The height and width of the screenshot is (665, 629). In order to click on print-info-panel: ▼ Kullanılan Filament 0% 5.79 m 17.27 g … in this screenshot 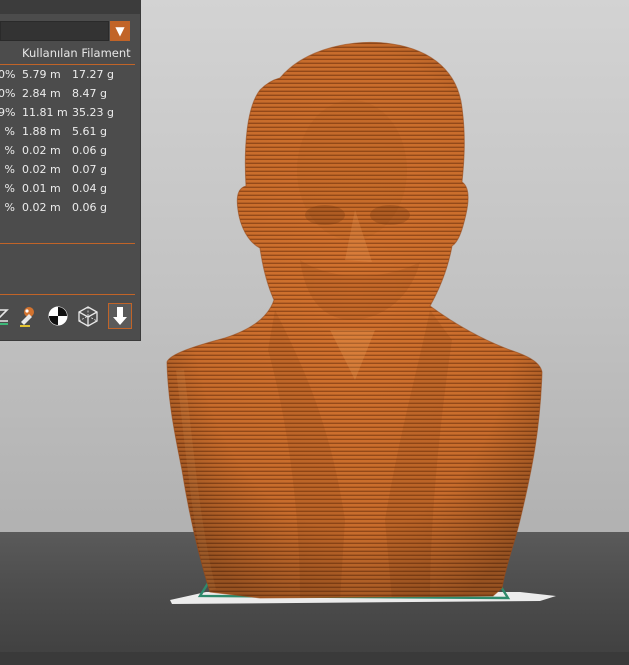, I will do `click(70, 170)`.